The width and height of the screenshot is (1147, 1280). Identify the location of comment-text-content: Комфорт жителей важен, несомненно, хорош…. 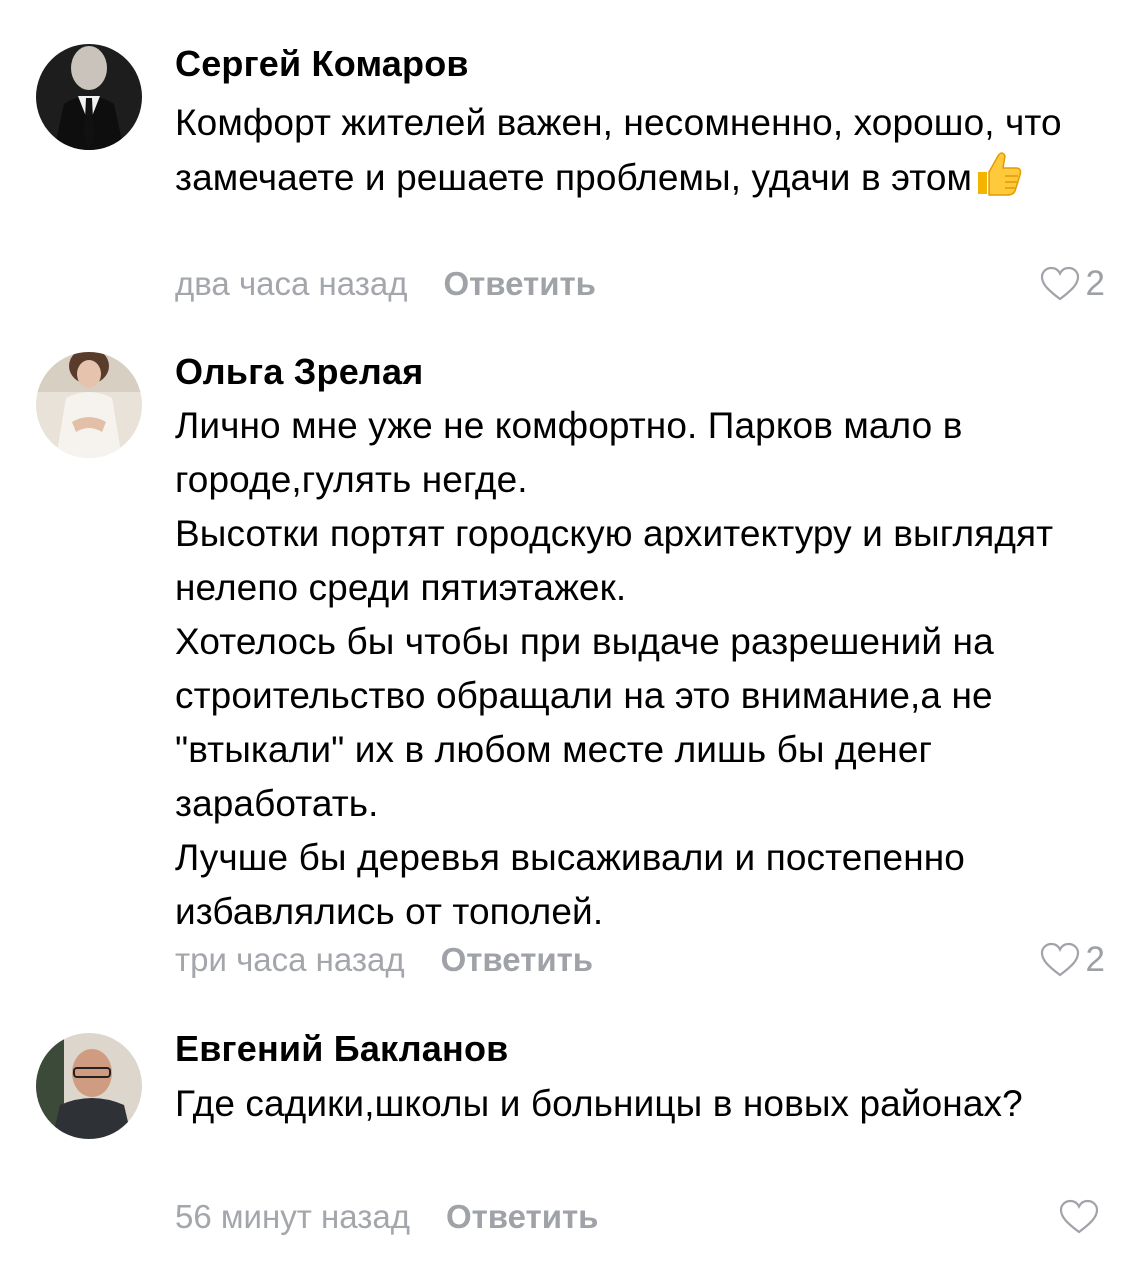
(618, 150).